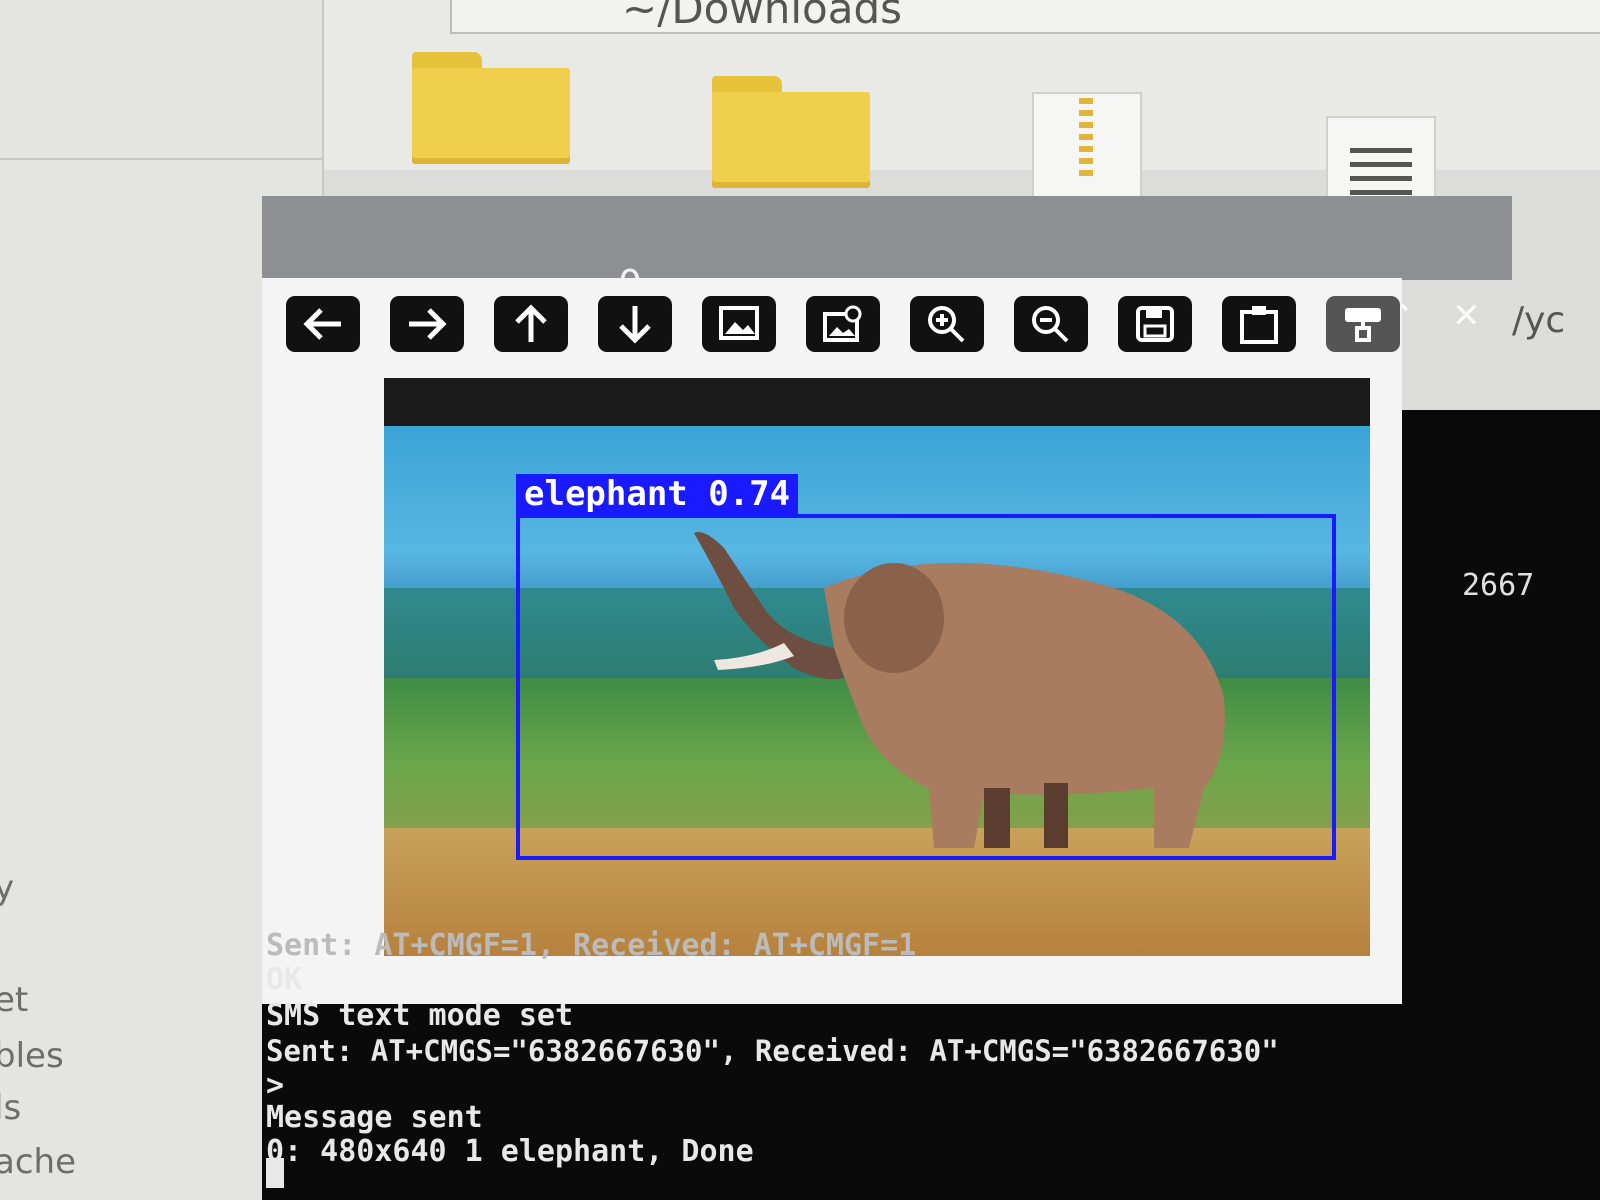 The height and width of the screenshot is (1200, 1600). I want to click on zoom-out-icon, so click(1050, 324).